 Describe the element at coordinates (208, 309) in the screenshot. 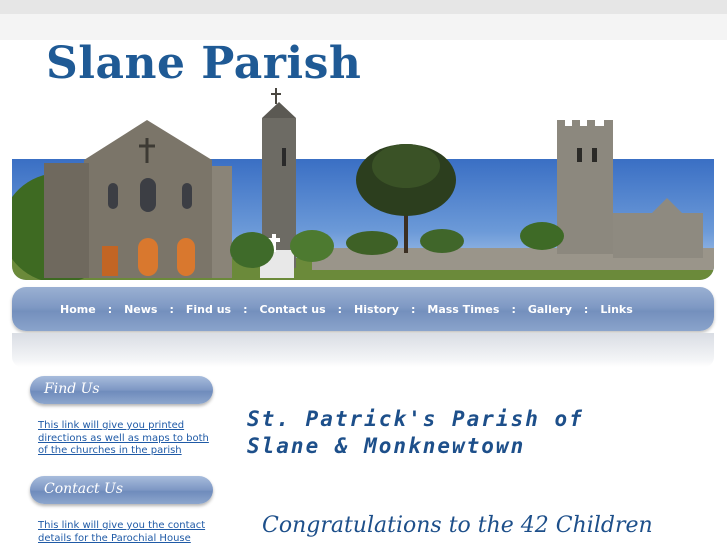

I see `nav-find-us: Find us` at that location.